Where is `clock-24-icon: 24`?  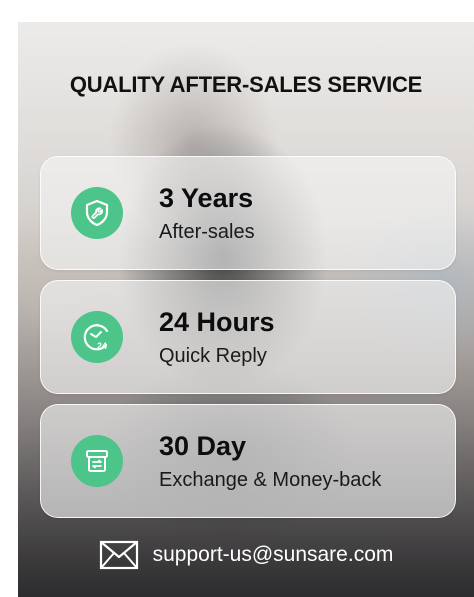 clock-24-icon: 24 is located at coordinates (96, 337).